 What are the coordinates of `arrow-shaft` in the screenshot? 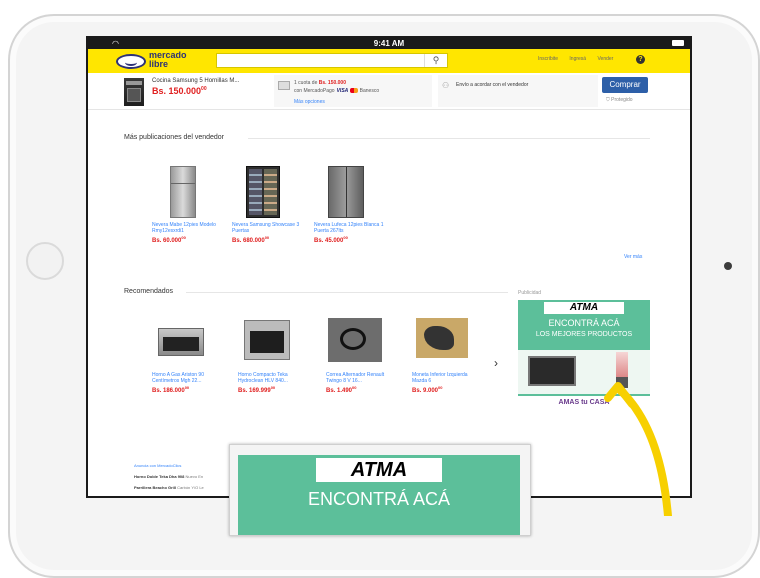 It's located at (644, 451).